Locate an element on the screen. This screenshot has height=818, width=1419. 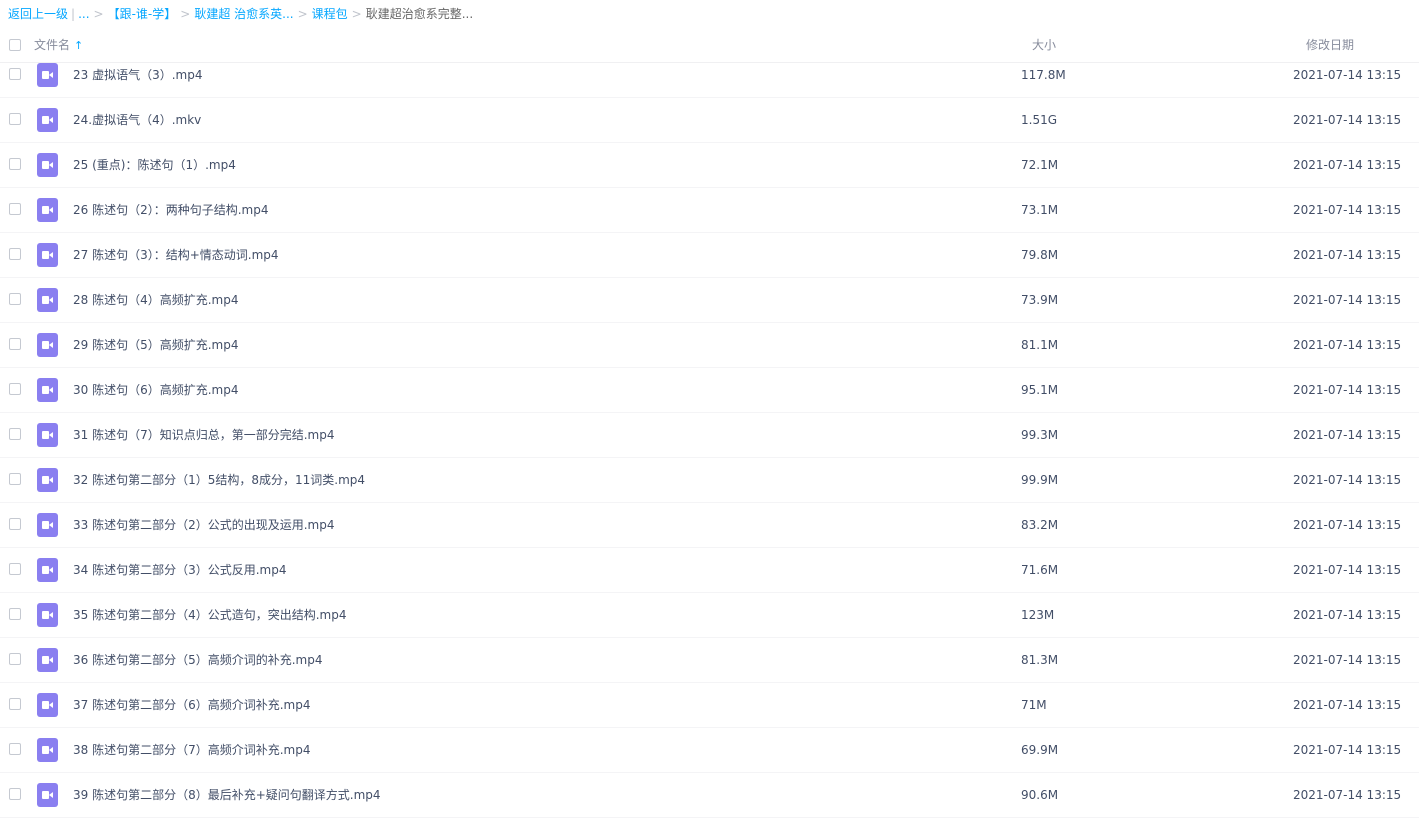
file-name: 36 陈述句第二部分（5）高频介词的补充.mp4 is located at coordinates (197, 660).